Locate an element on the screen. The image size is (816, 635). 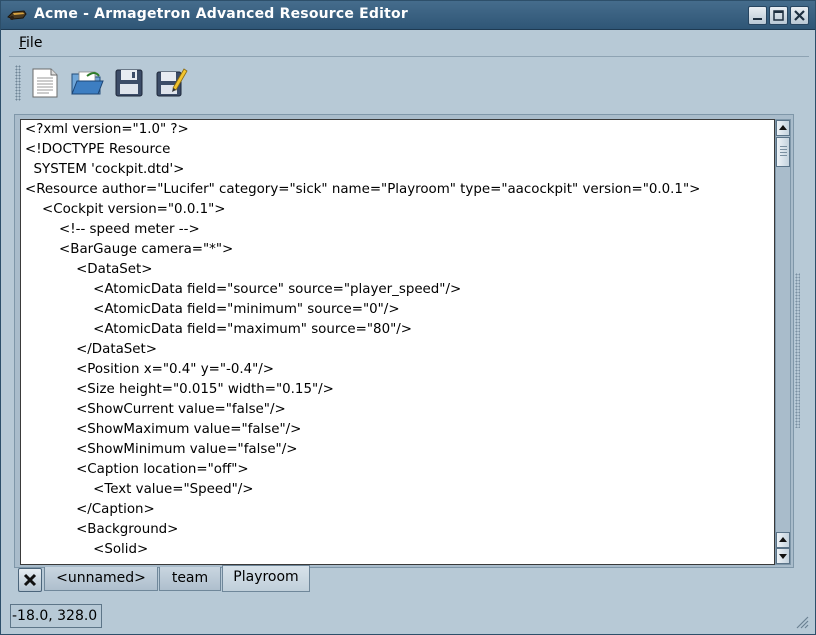
minimize-button is located at coordinates (757, 15).